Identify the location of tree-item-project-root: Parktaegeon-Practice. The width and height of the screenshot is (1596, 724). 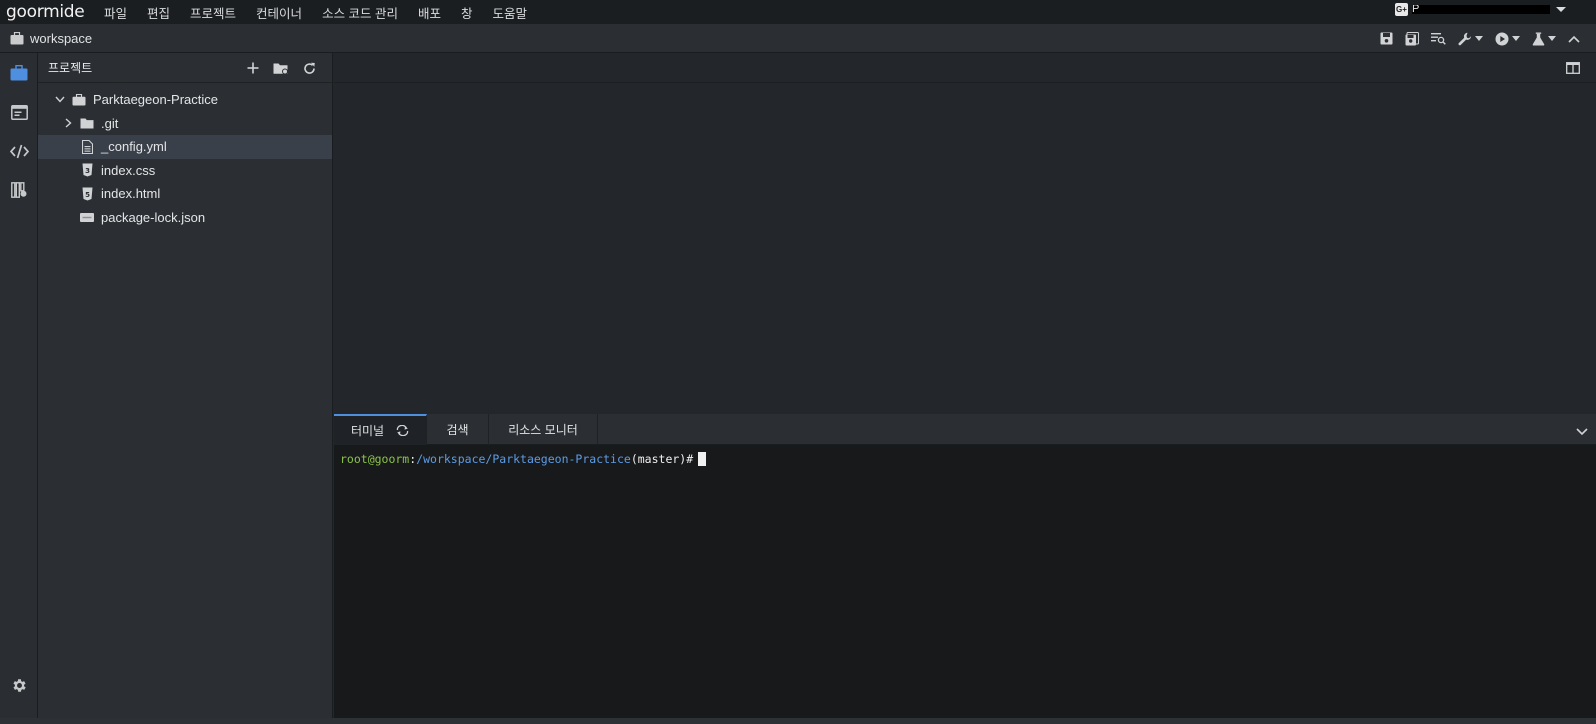
(185, 100).